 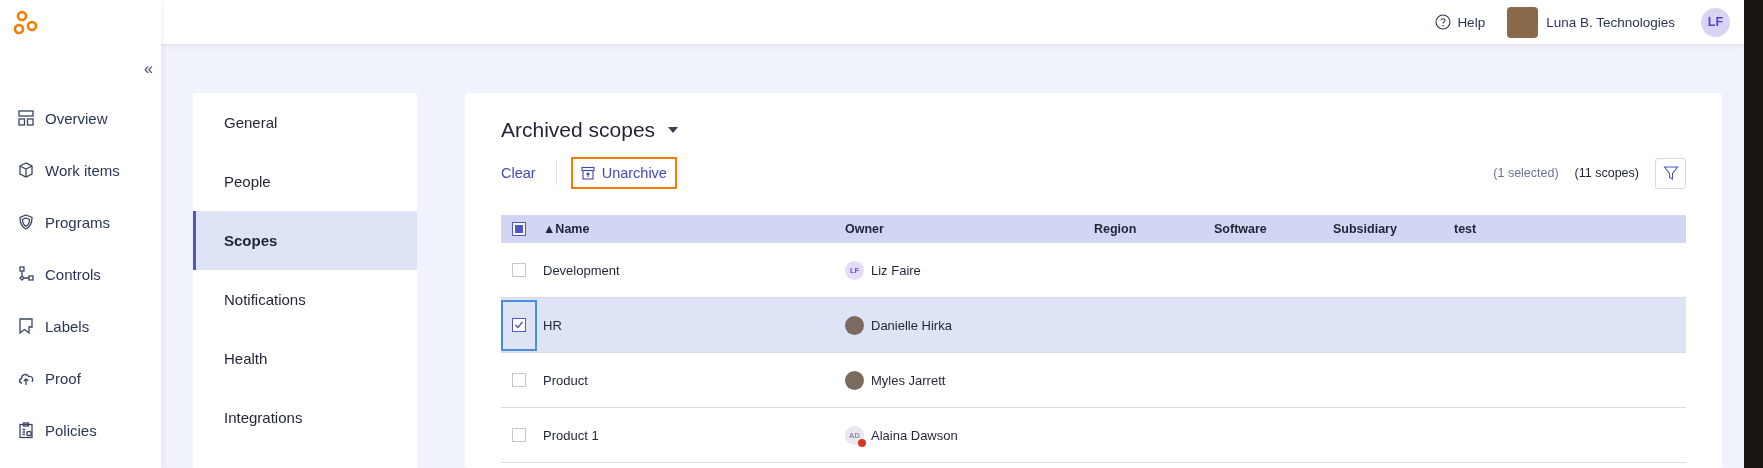 I want to click on settings-menu-item: People, so click(x=305, y=181).